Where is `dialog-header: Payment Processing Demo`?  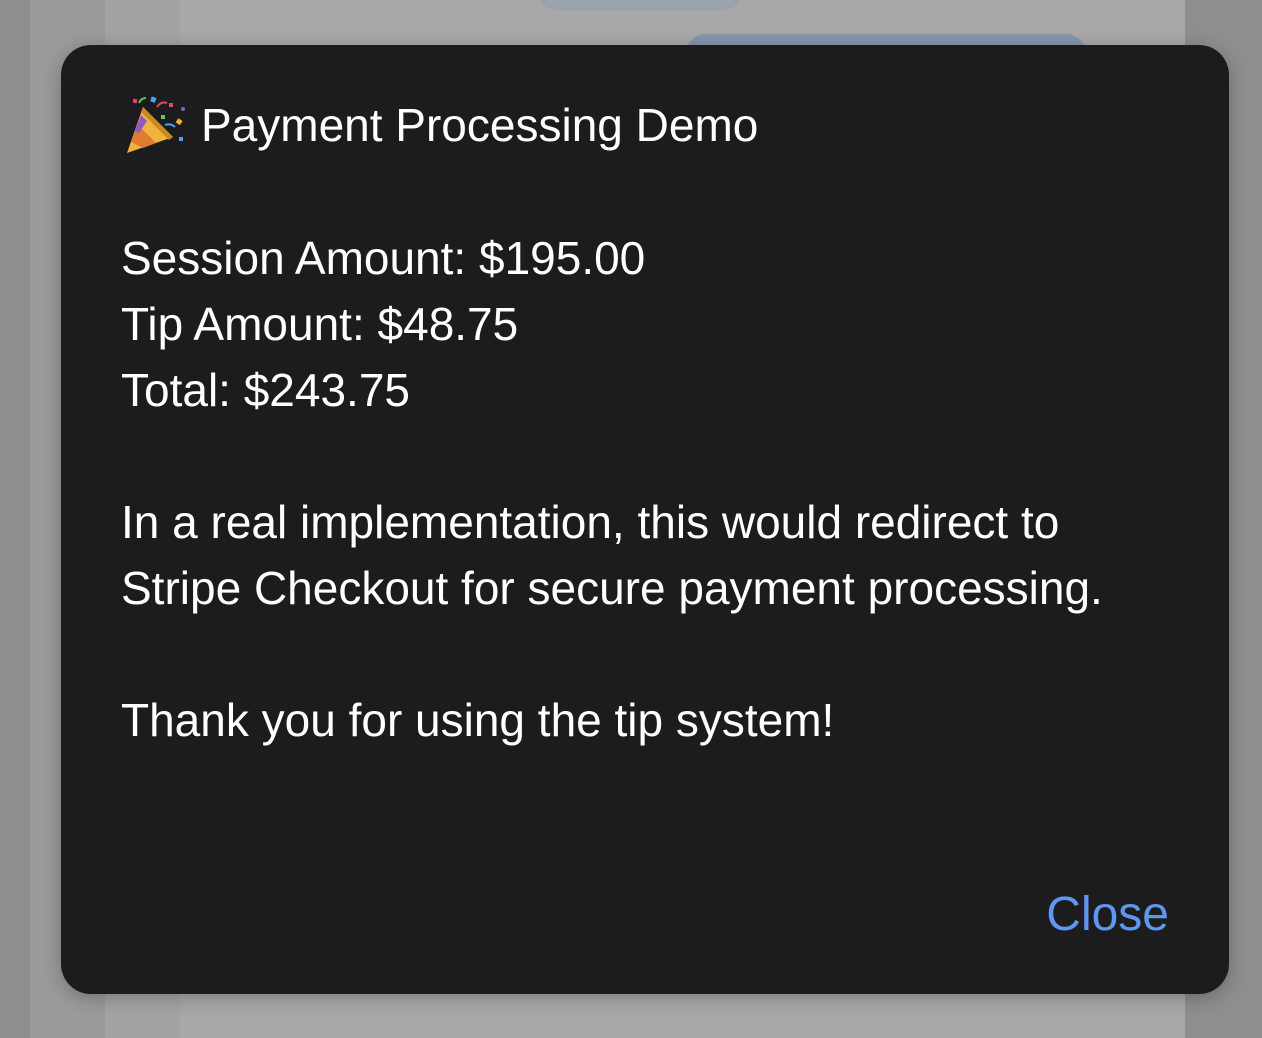 dialog-header: Payment Processing Demo is located at coordinates (439, 125).